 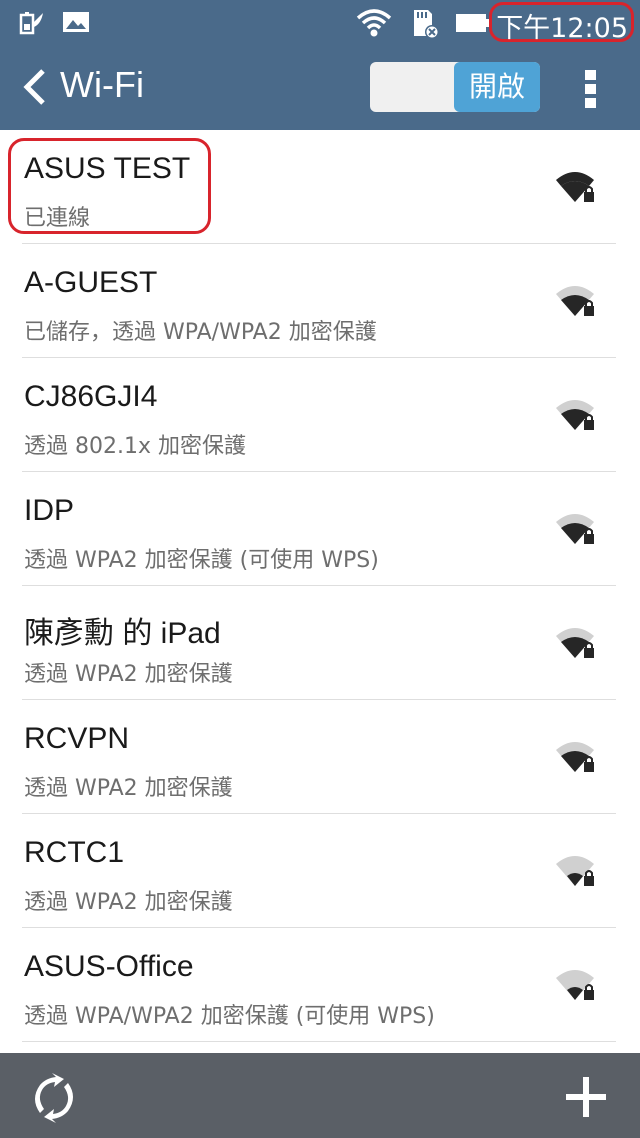 What do you see at coordinates (473, 25) in the screenshot?
I see `battery-icon` at bounding box center [473, 25].